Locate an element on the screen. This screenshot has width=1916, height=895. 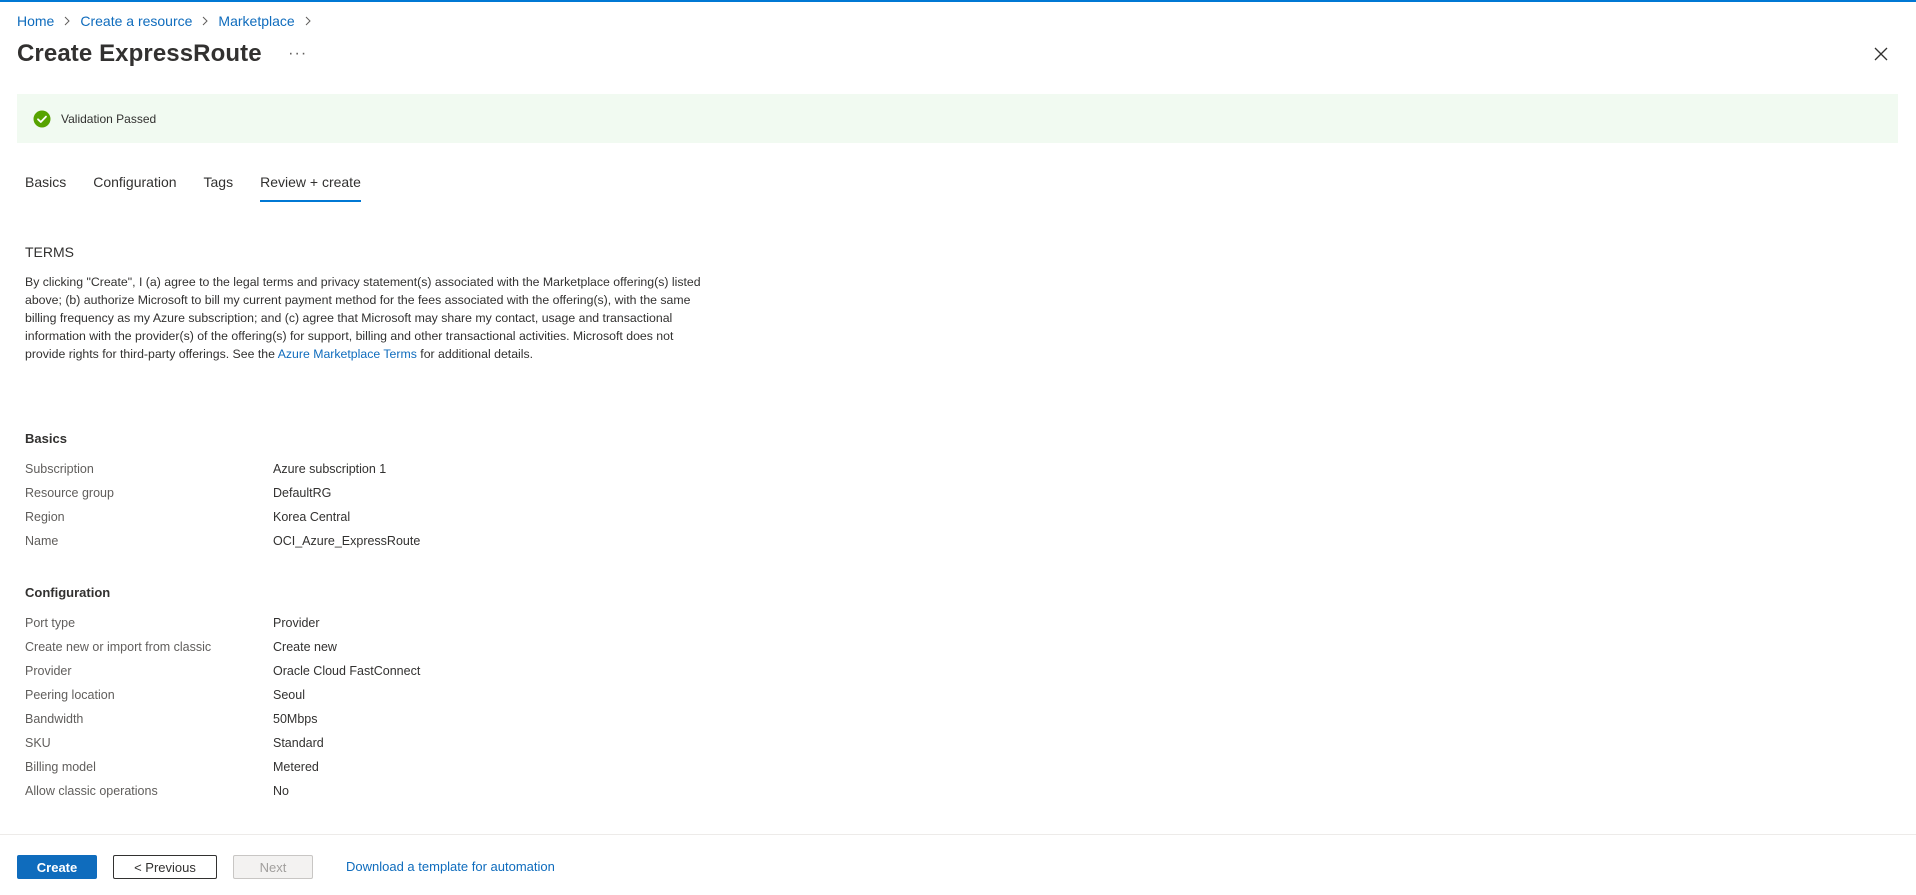
tab-configuration: Configuration is located at coordinates (134, 187).